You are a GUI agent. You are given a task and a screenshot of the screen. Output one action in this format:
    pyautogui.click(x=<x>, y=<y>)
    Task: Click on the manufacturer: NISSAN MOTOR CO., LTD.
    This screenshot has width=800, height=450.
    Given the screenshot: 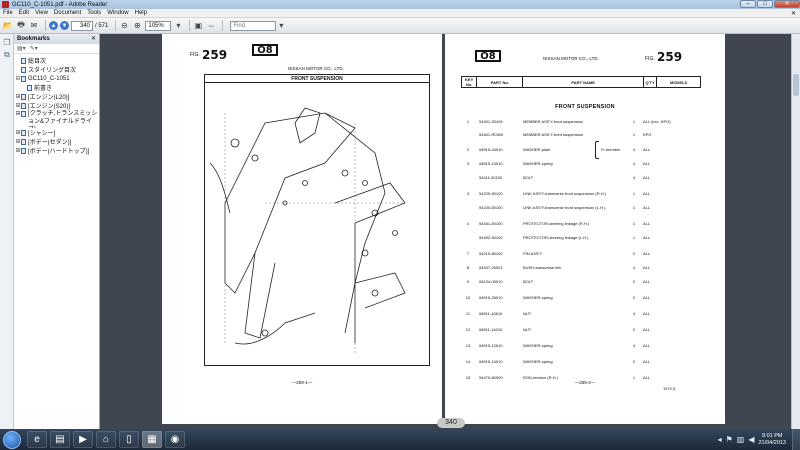 What is the action you would take?
    pyautogui.click(x=571, y=58)
    